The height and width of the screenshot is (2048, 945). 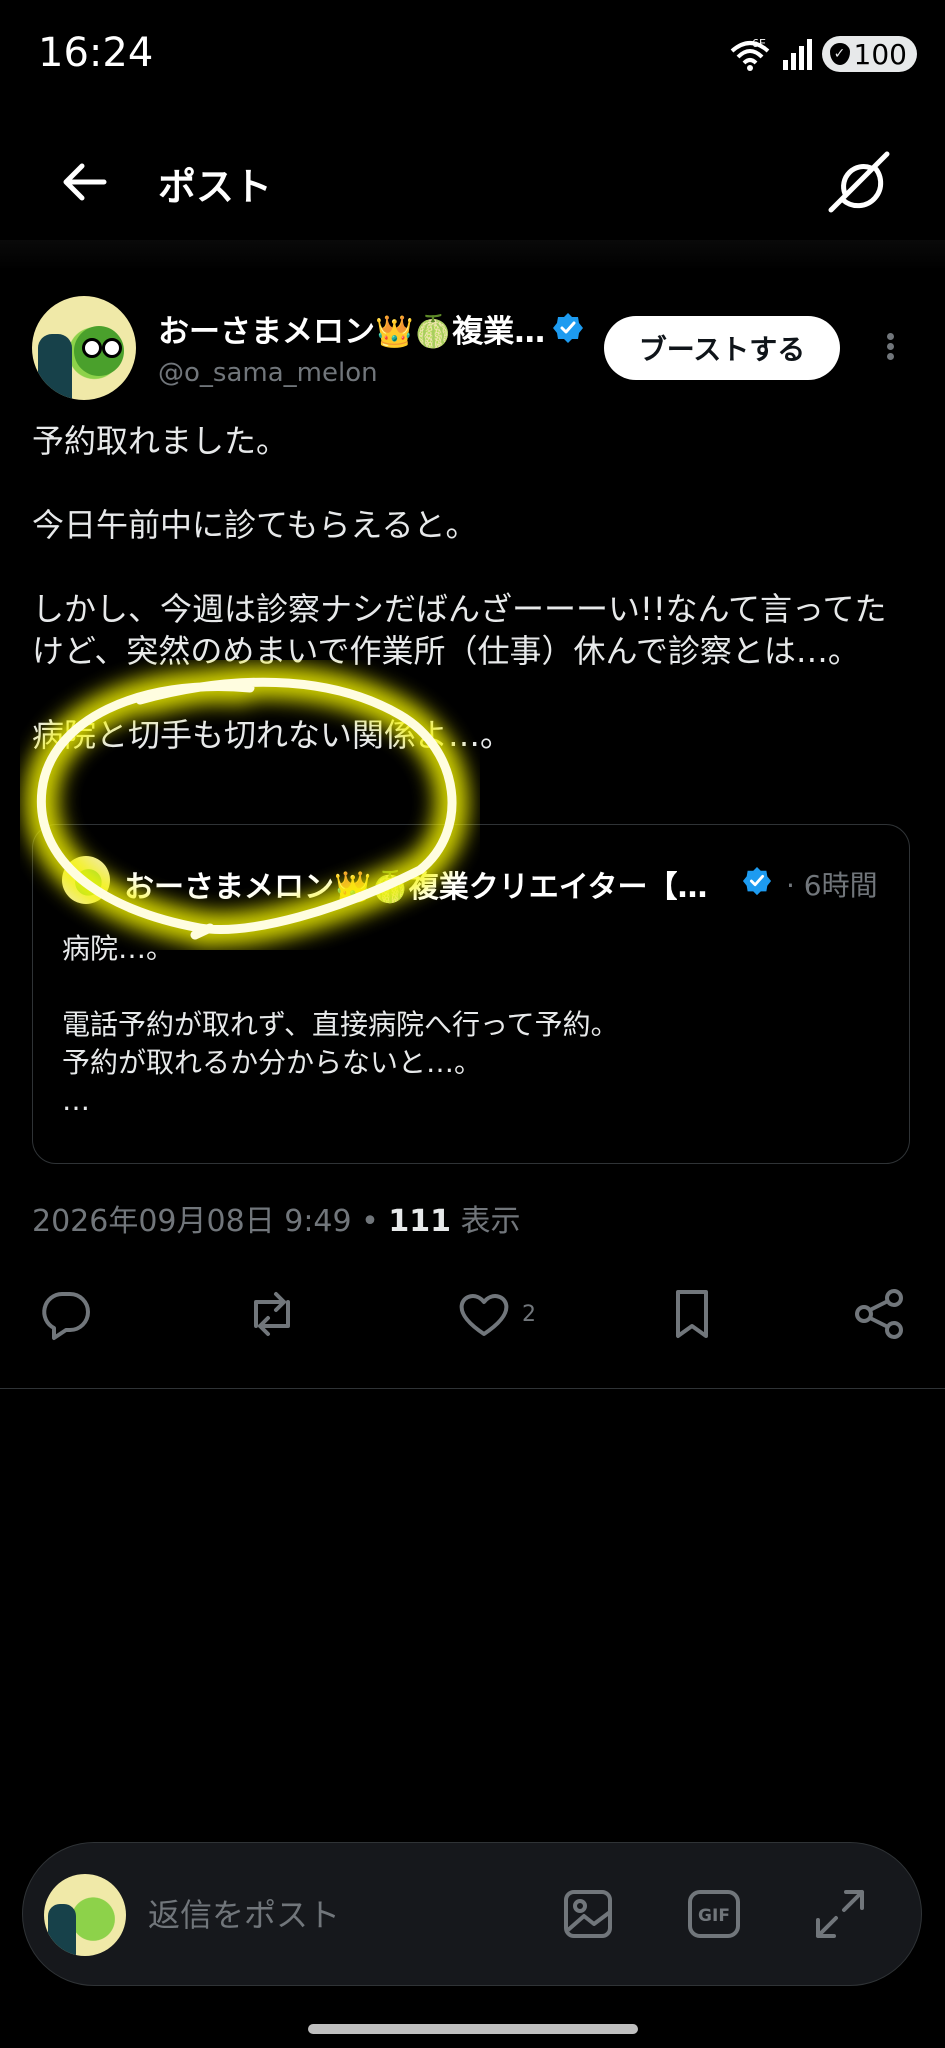 I want to click on svg-text: GIF, so click(x=714, y=1916).